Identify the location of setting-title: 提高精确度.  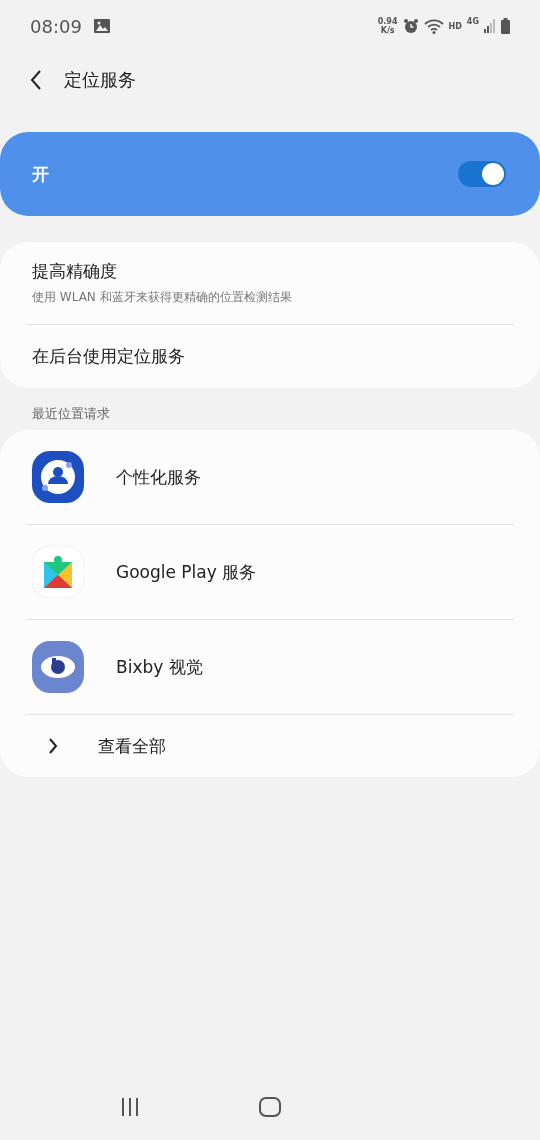
(270, 271).